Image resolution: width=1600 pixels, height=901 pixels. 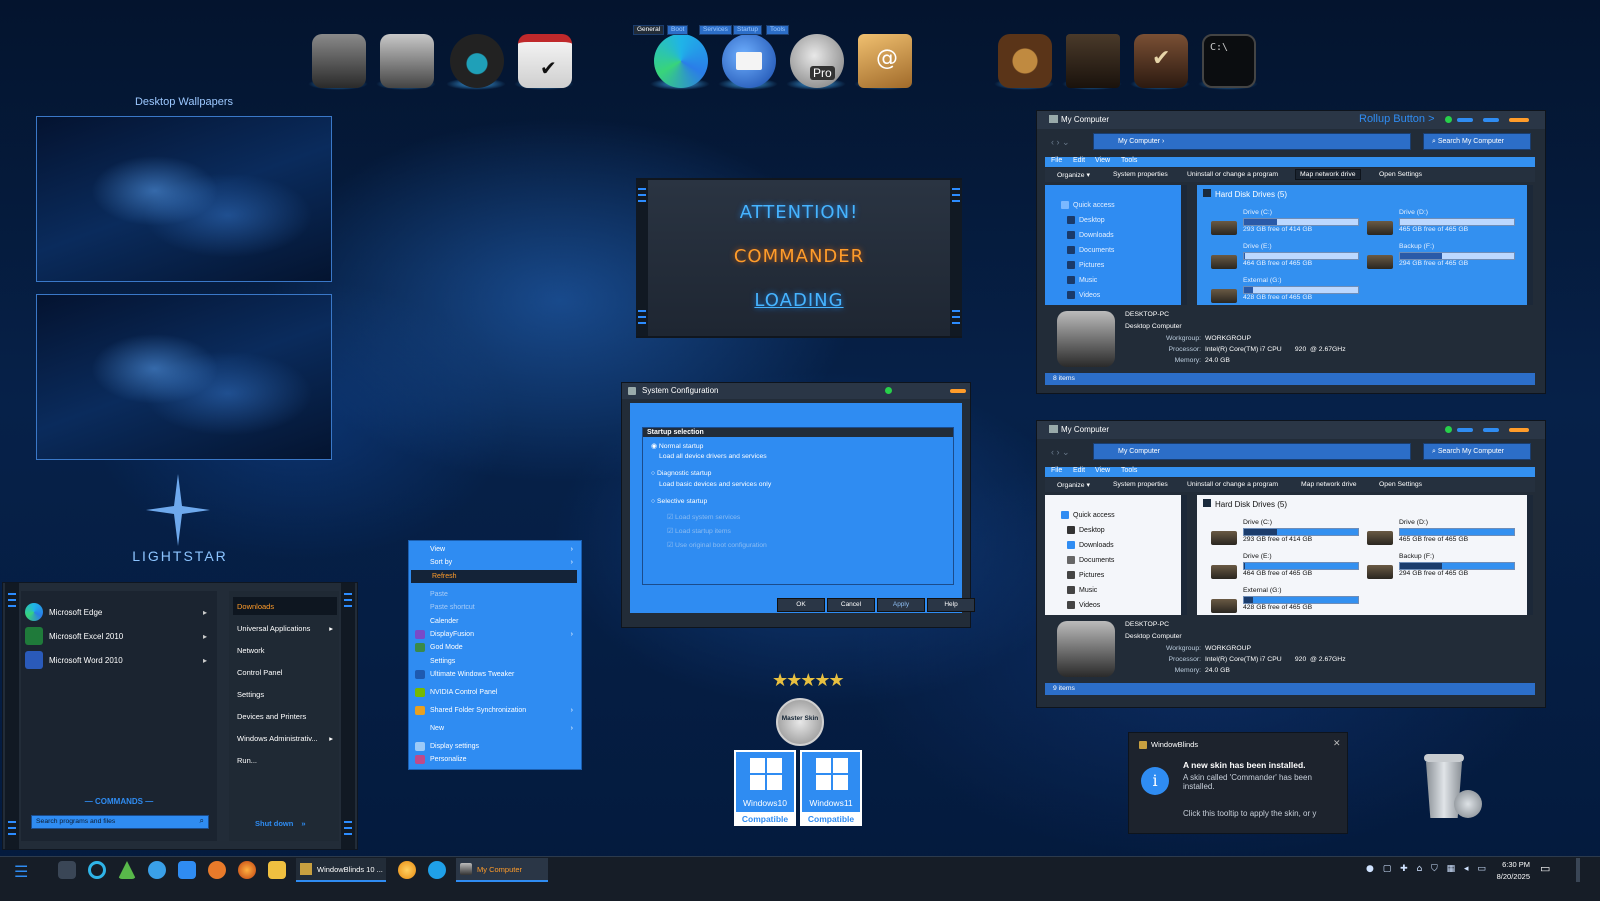 I want to click on drive-e: Drive (E:) 464 GB free of 465 GB, so click(x=1285, y=569).